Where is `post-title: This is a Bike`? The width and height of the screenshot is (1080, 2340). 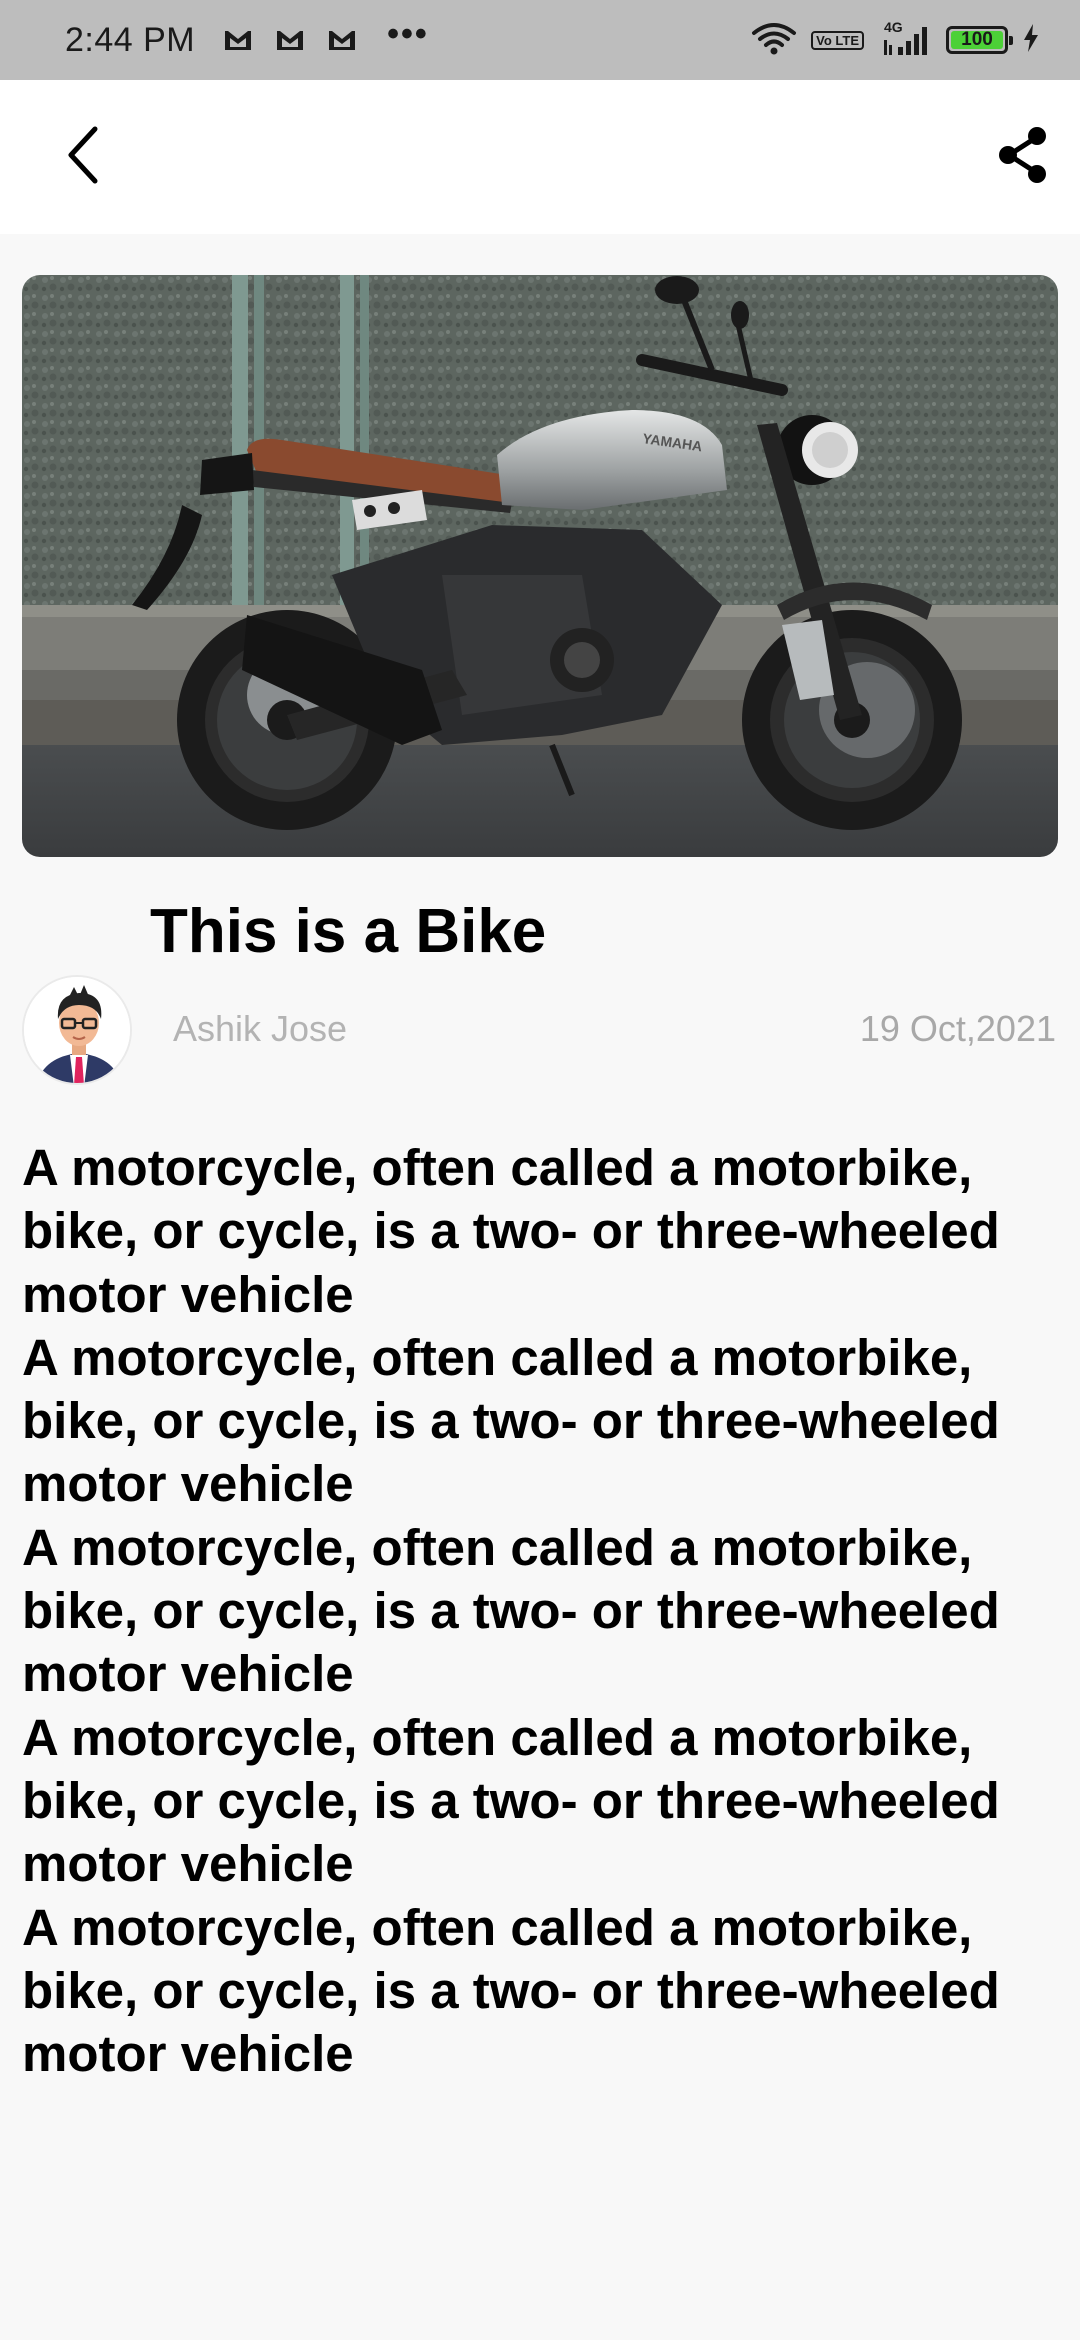
post-title: This is a Bike is located at coordinates (348, 931).